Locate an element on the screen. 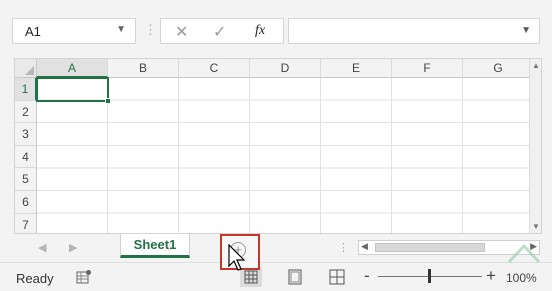 The height and width of the screenshot is (291, 552). name-box: A1 ▼ is located at coordinates (74, 31).